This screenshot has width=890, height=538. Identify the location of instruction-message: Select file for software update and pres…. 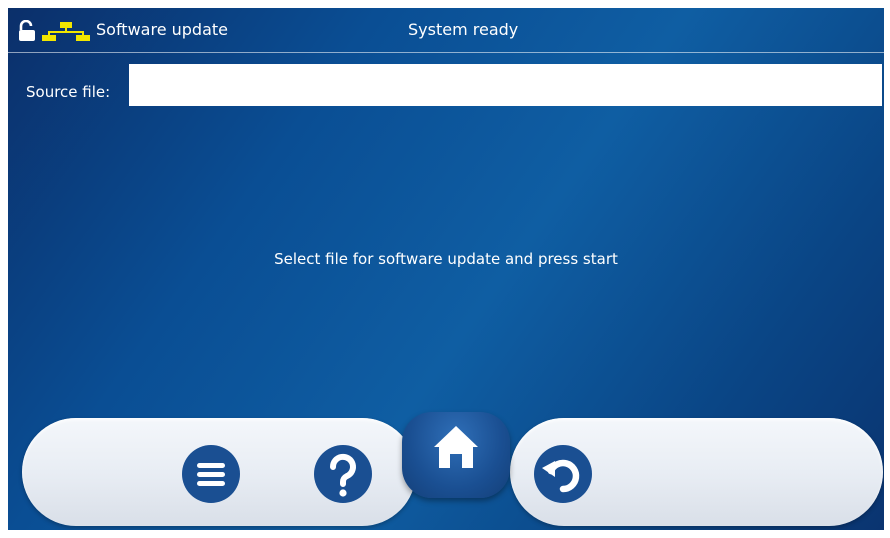
(446, 259).